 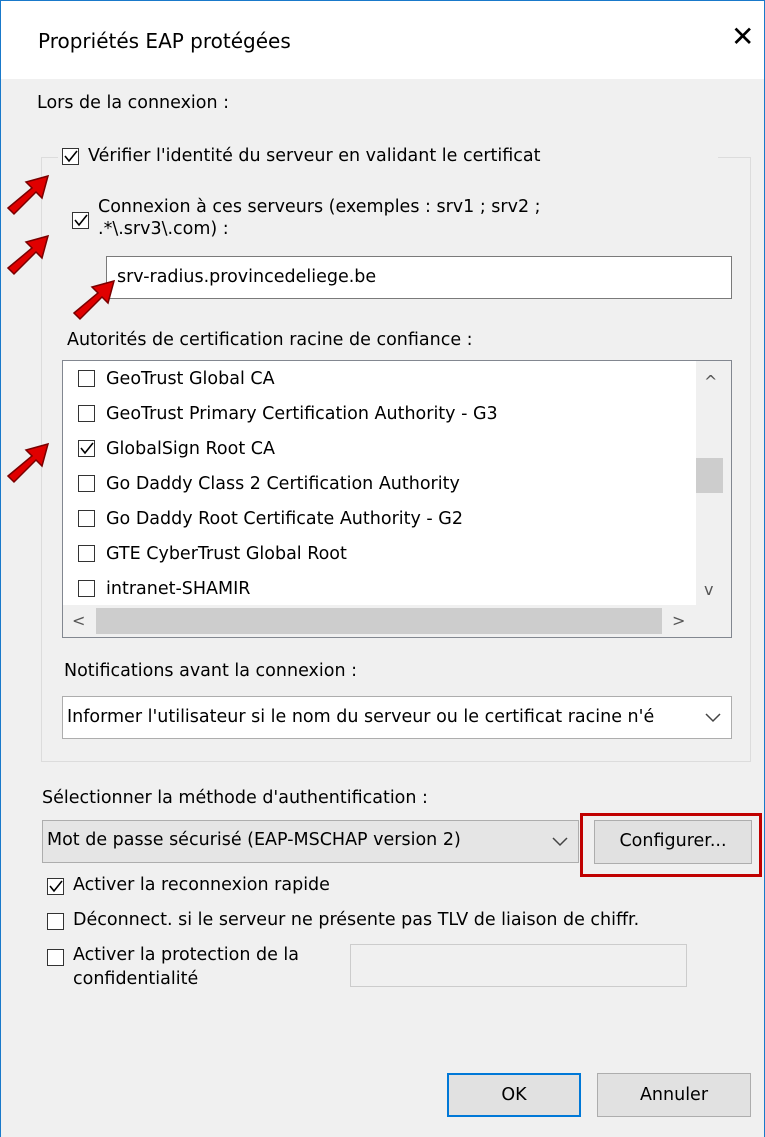 What do you see at coordinates (190, 379) in the screenshot?
I see `ca-item-label: GeoTrust Global CA` at bounding box center [190, 379].